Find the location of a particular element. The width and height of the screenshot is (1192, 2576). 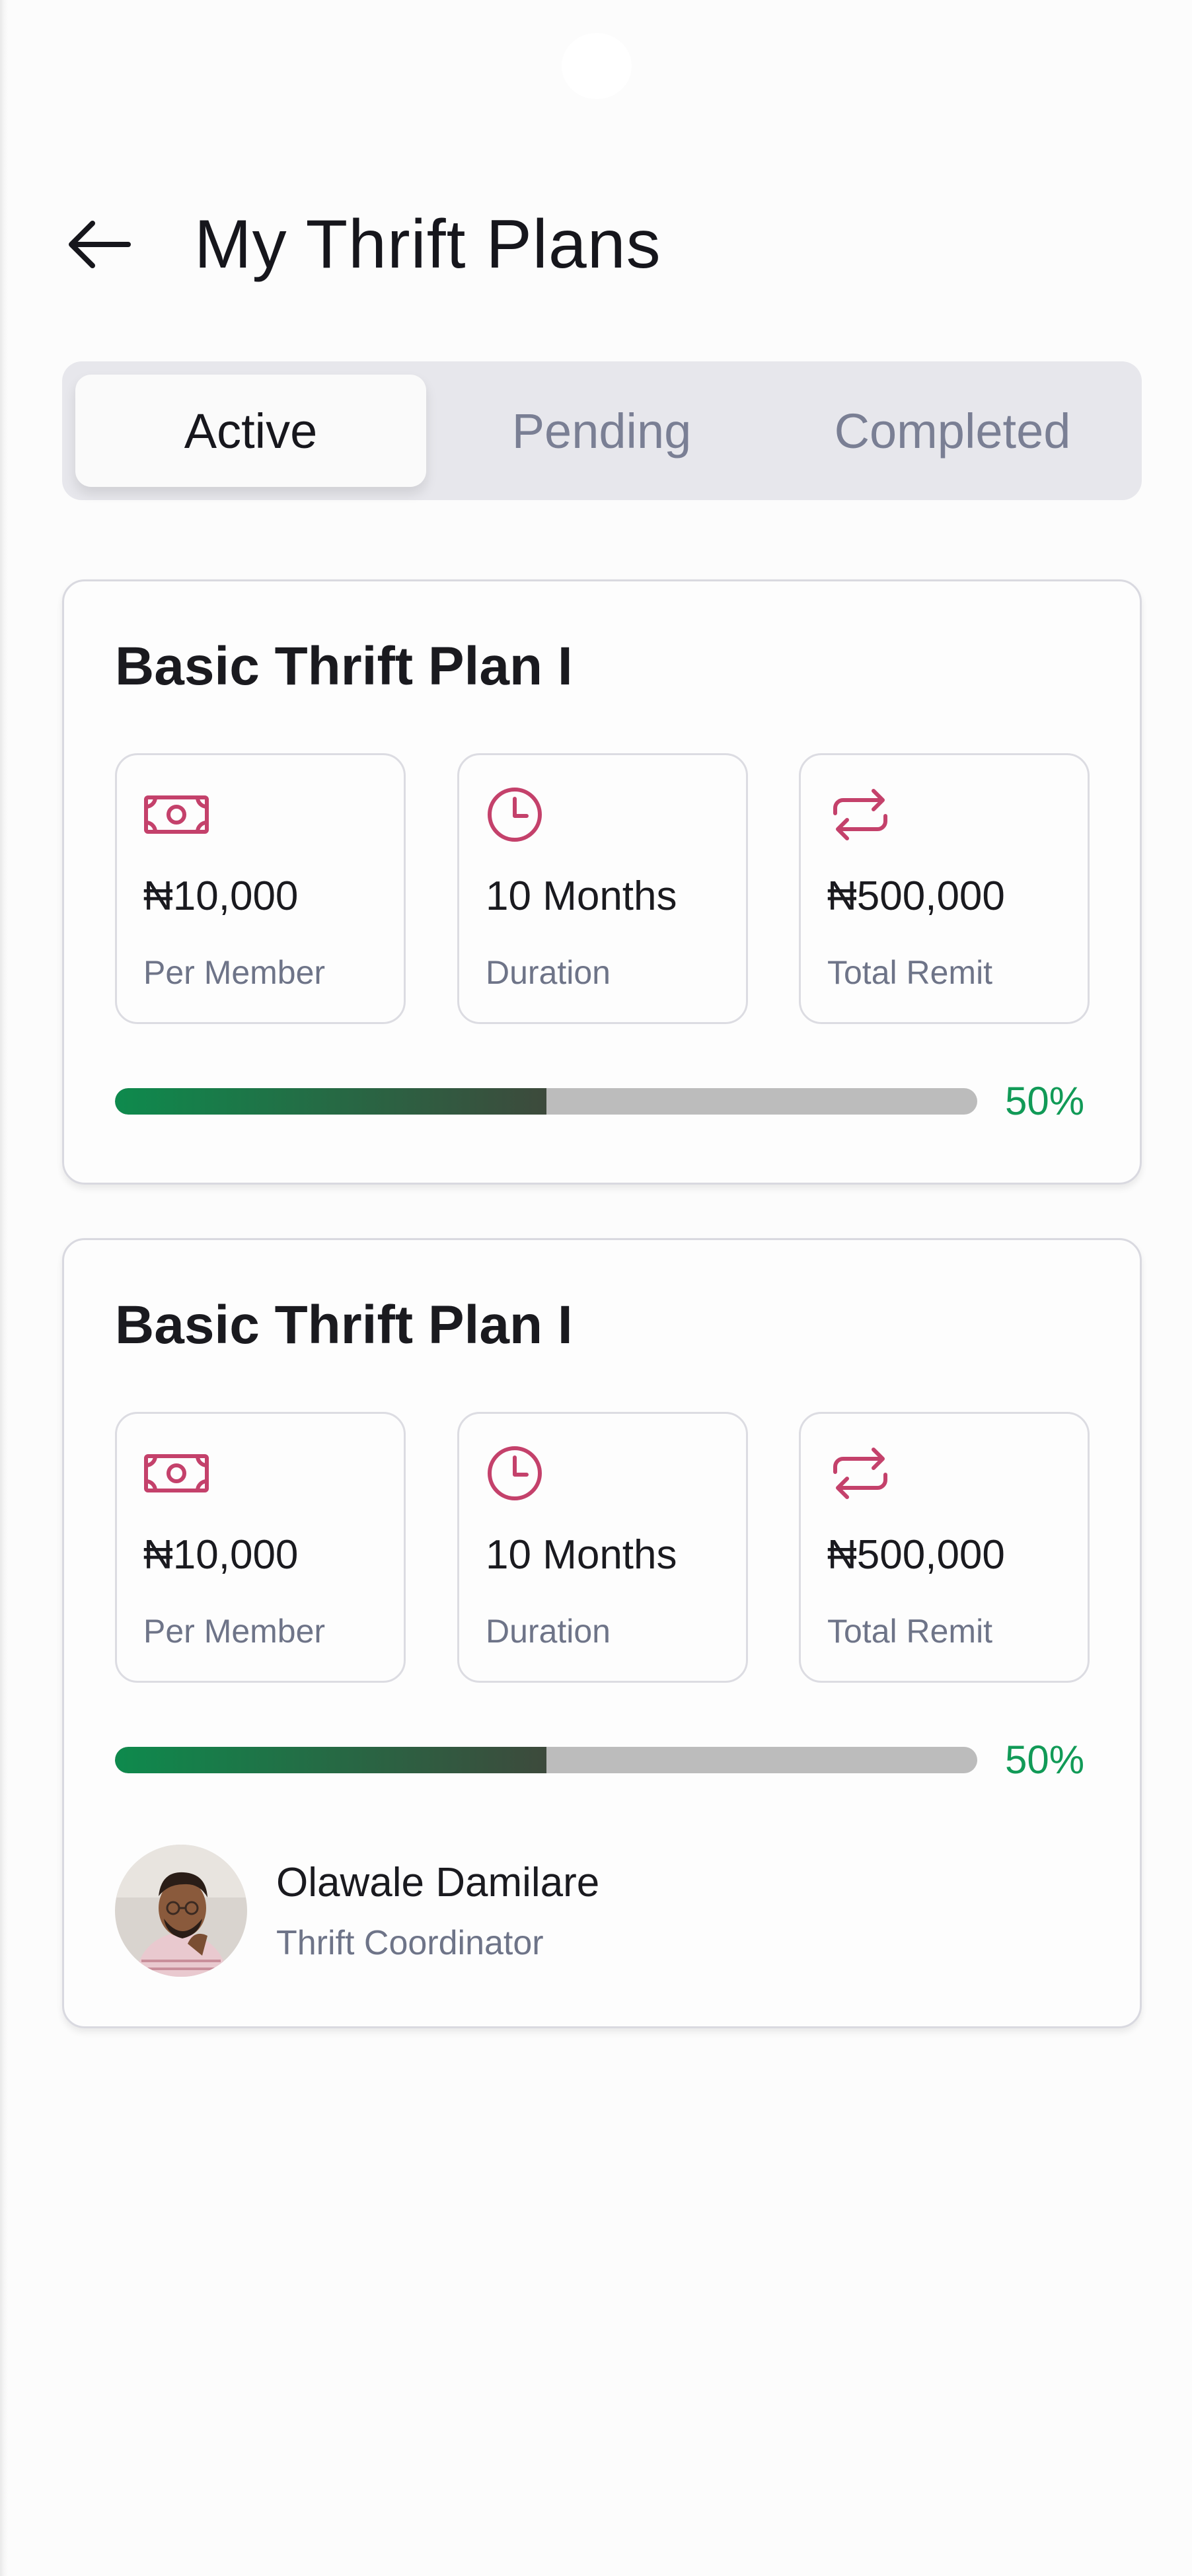

coordinator-info: Olawale Damilare Thrift Coordinator is located at coordinates (437, 1911).